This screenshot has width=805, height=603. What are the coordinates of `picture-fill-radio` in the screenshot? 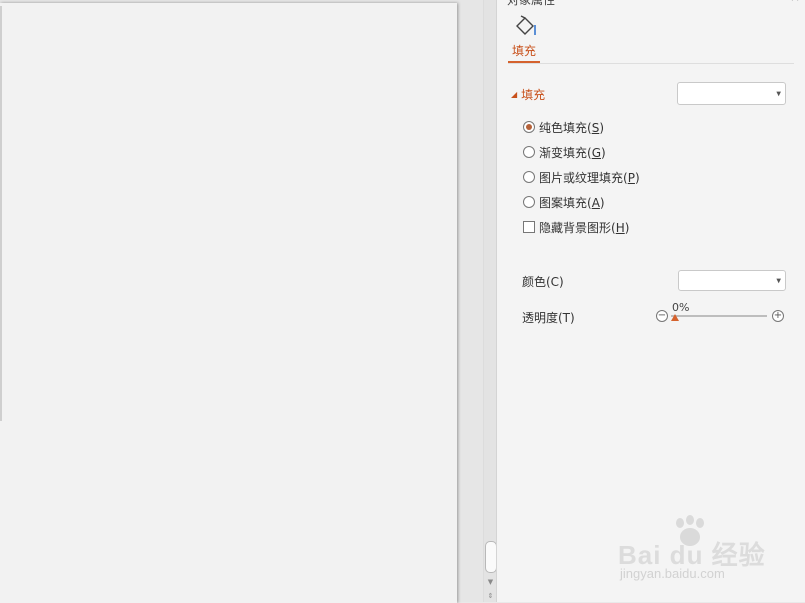 It's located at (529, 177).